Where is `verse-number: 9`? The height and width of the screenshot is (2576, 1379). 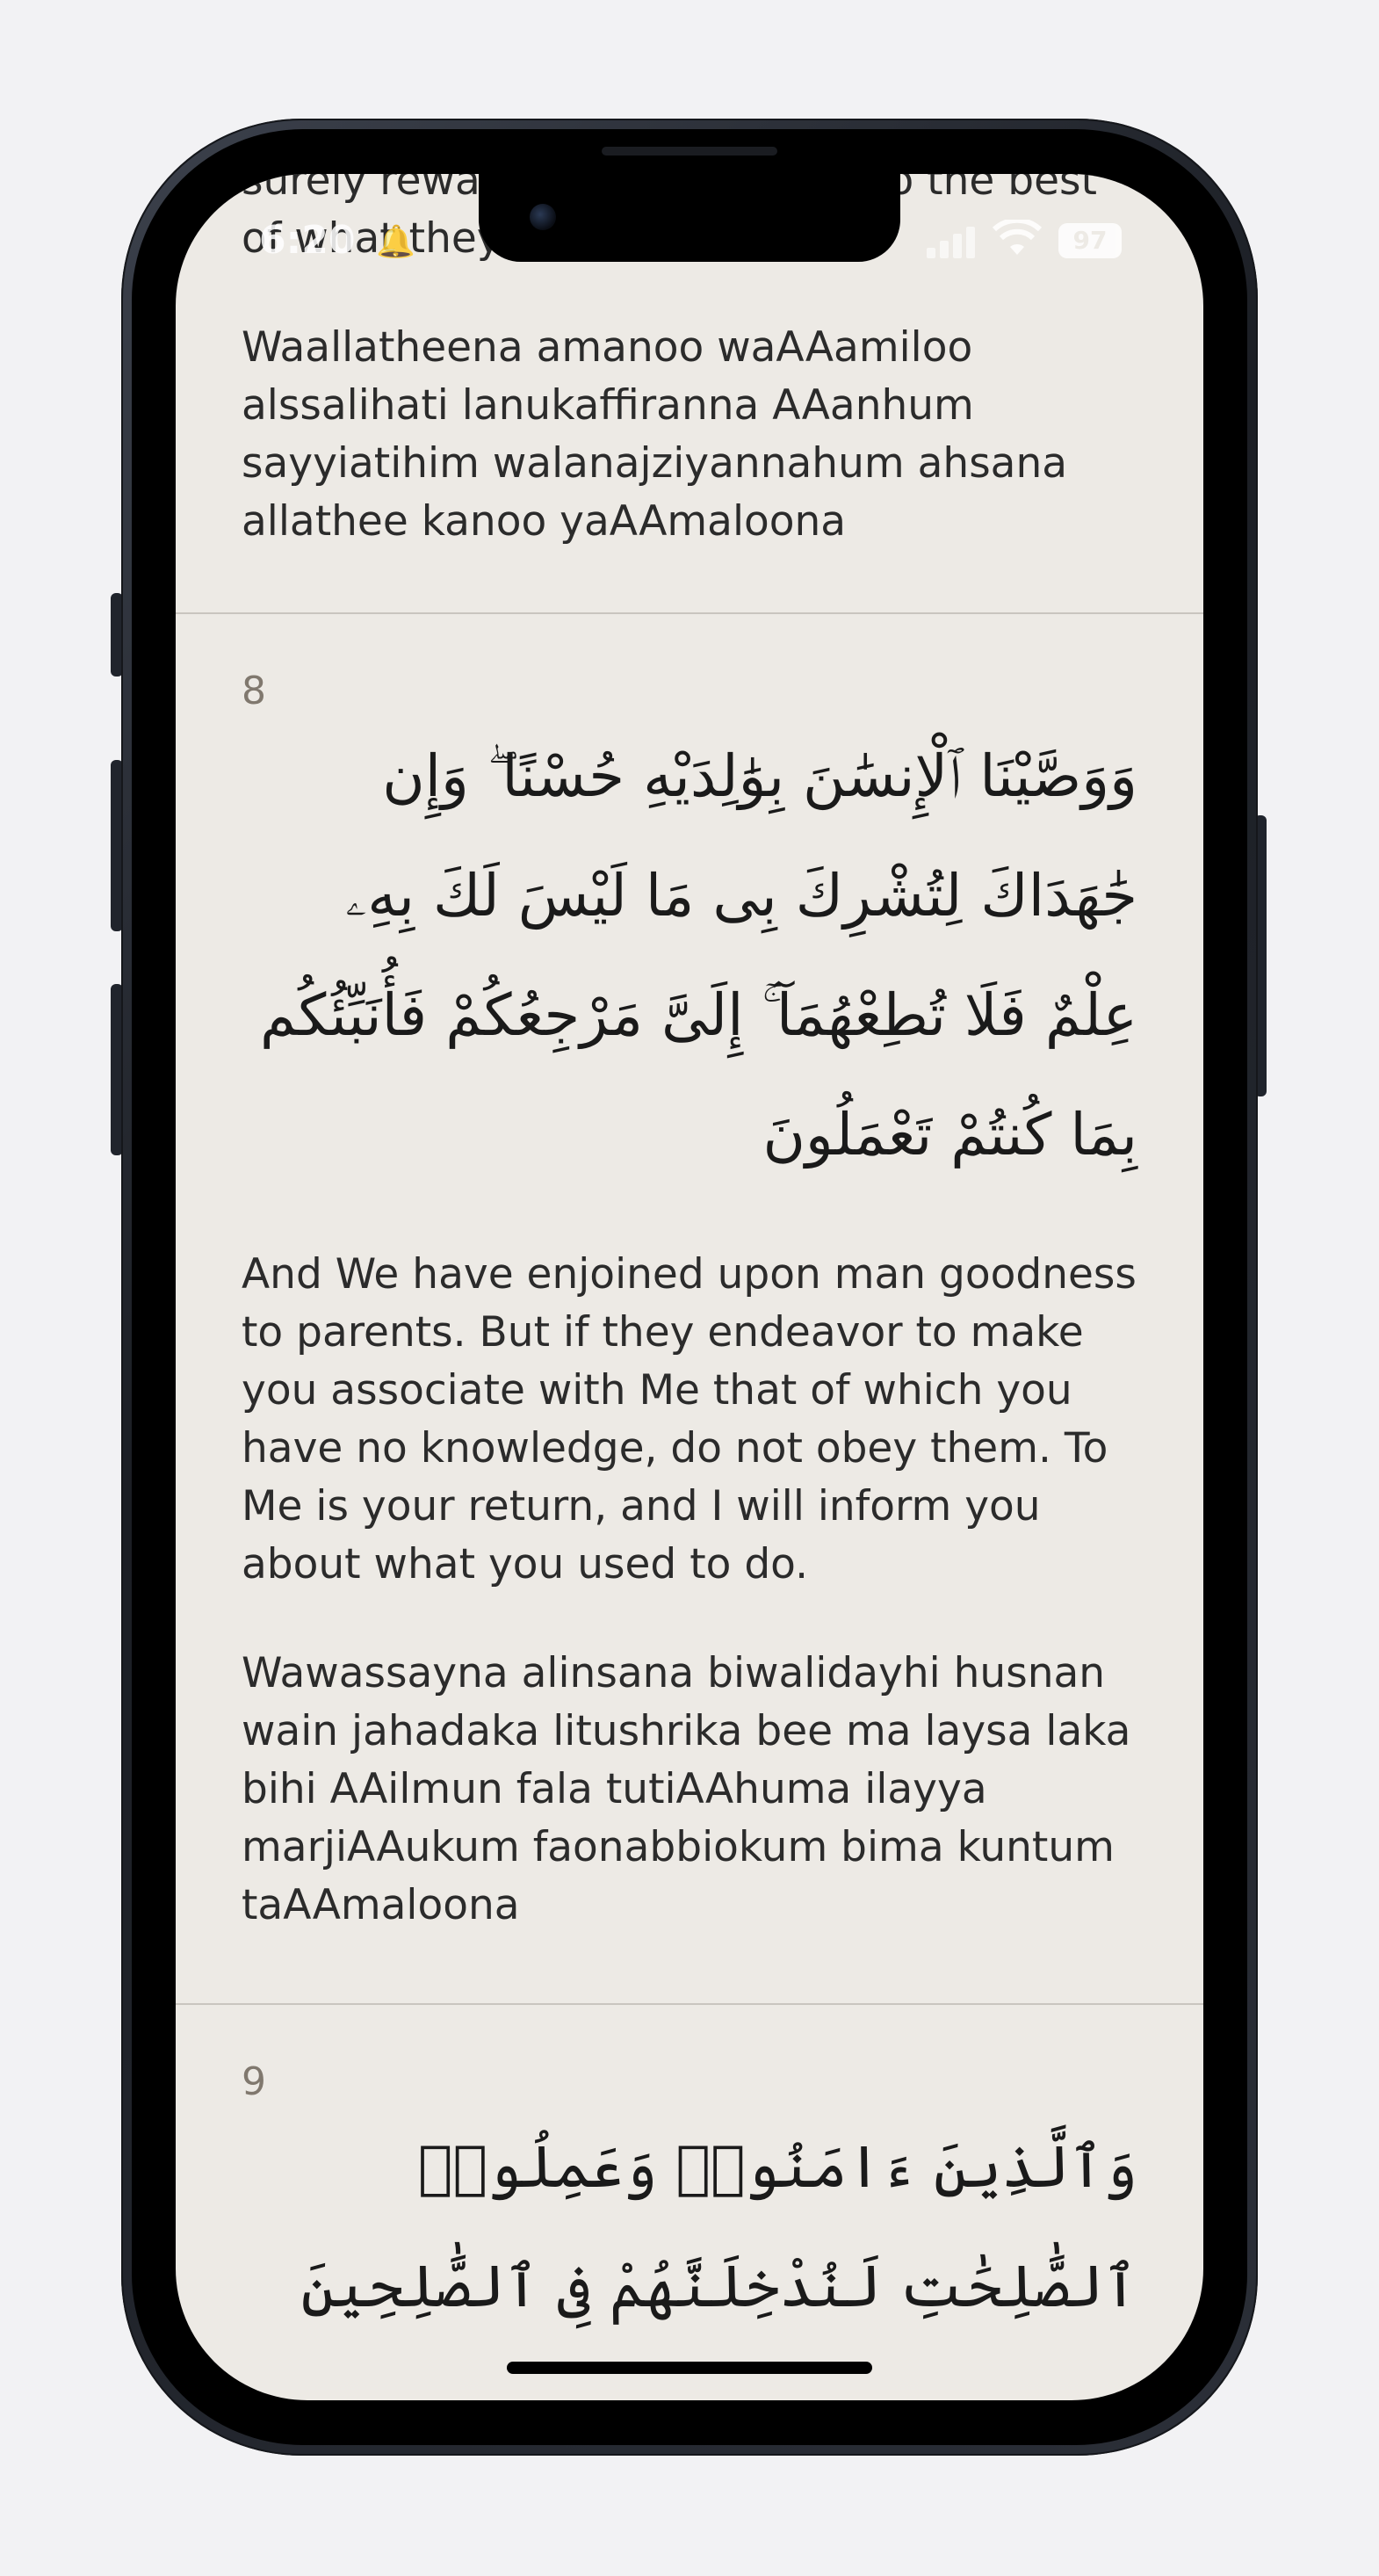
verse-number: 9 is located at coordinates (254, 2081).